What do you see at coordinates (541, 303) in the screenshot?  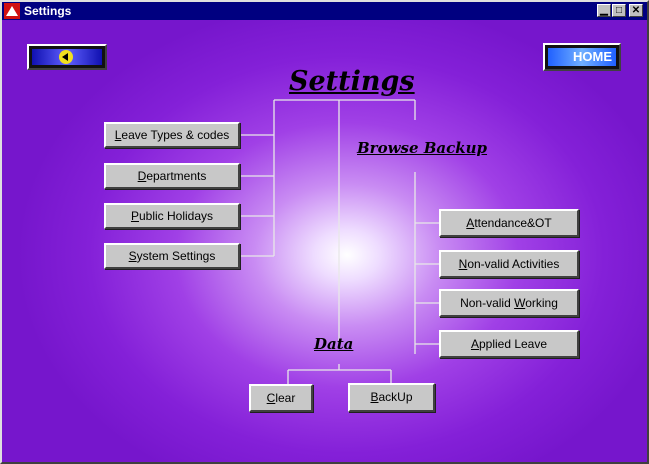 I see `button-label-suffix: orking` at bounding box center [541, 303].